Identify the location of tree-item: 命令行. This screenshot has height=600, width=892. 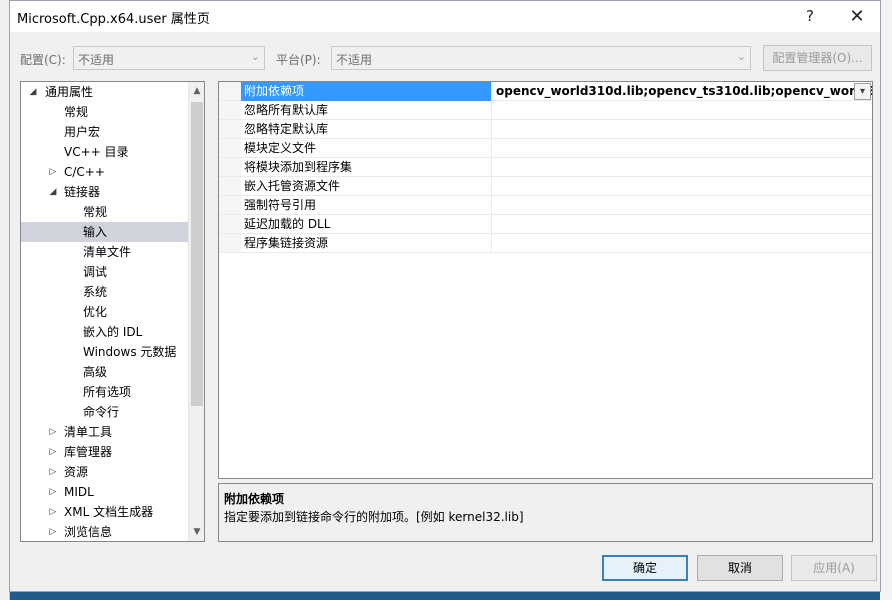
(105, 412).